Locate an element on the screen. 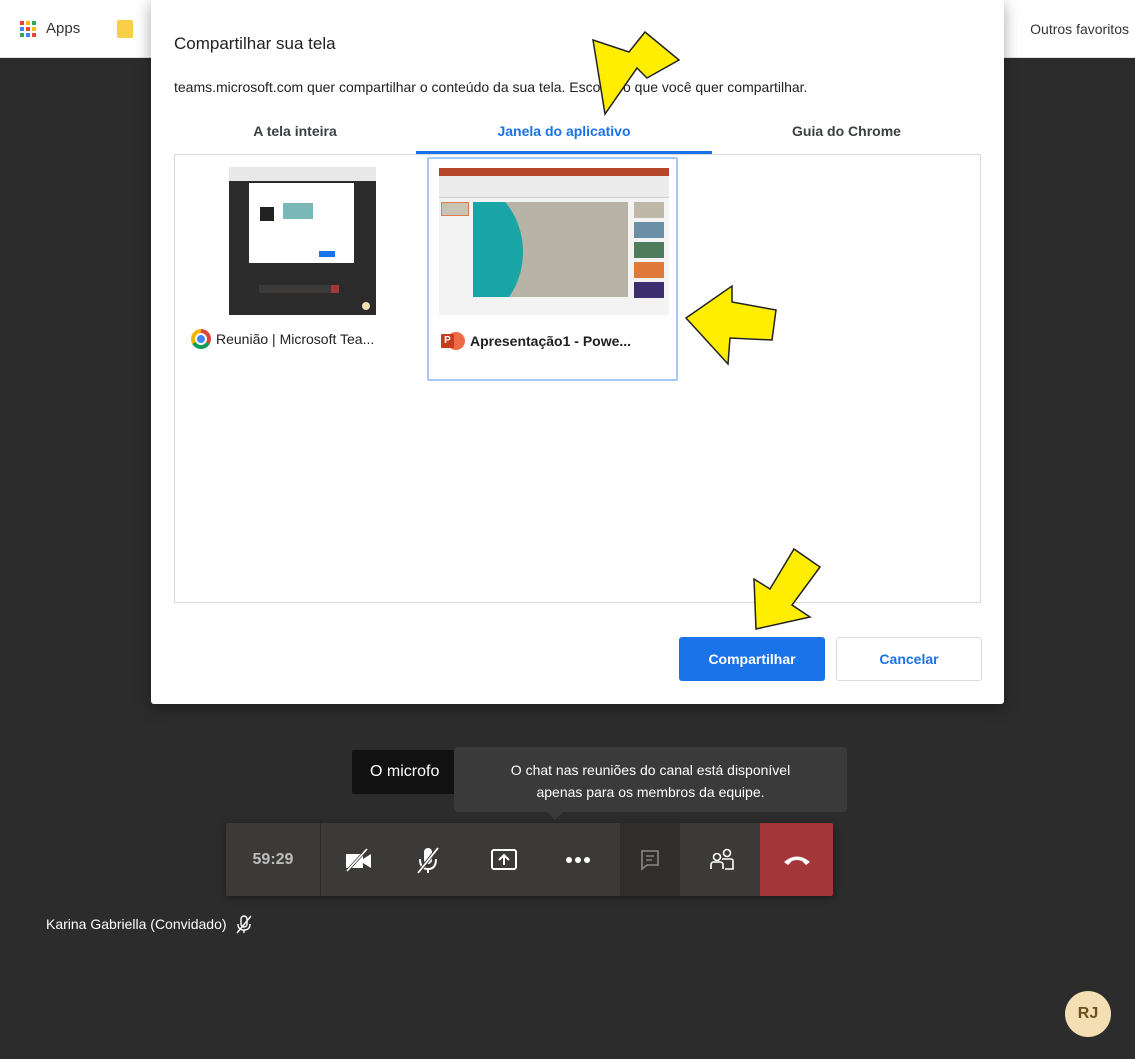 The height and width of the screenshot is (1059, 1135). chat-icon is located at coordinates (650, 860).